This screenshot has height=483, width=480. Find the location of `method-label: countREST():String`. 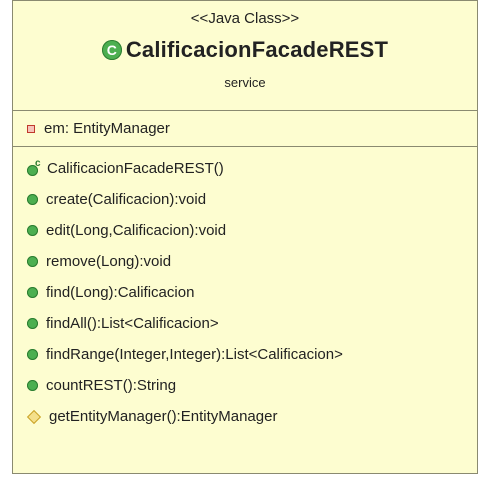

method-label: countREST():String is located at coordinates (111, 385).